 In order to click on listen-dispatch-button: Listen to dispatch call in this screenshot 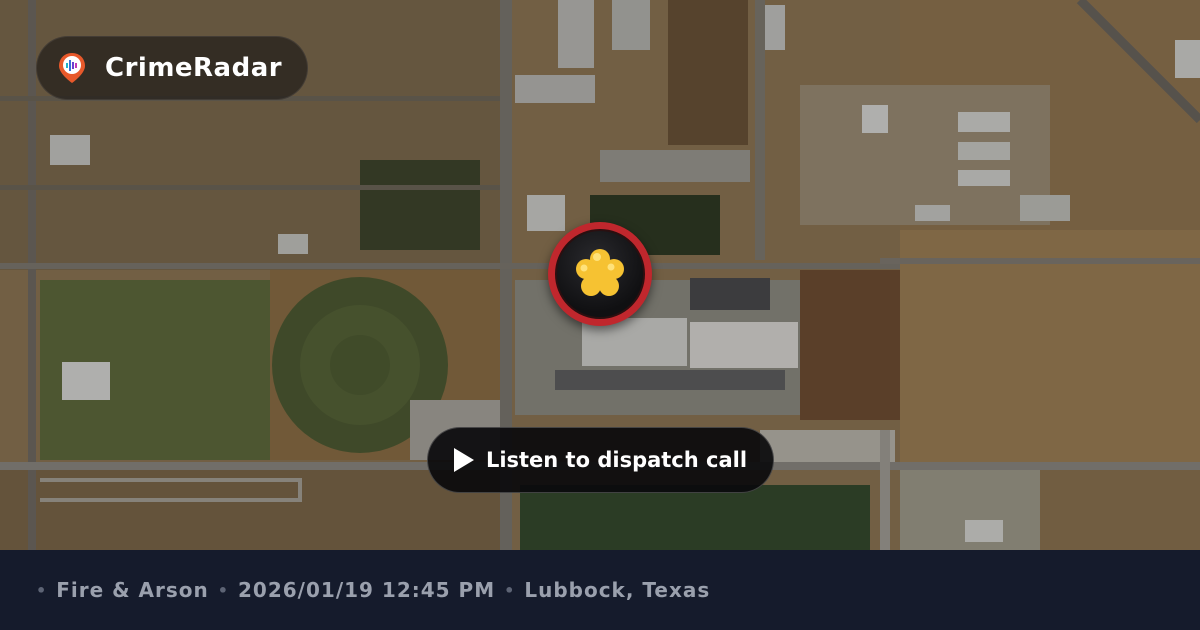, I will do `click(600, 460)`.